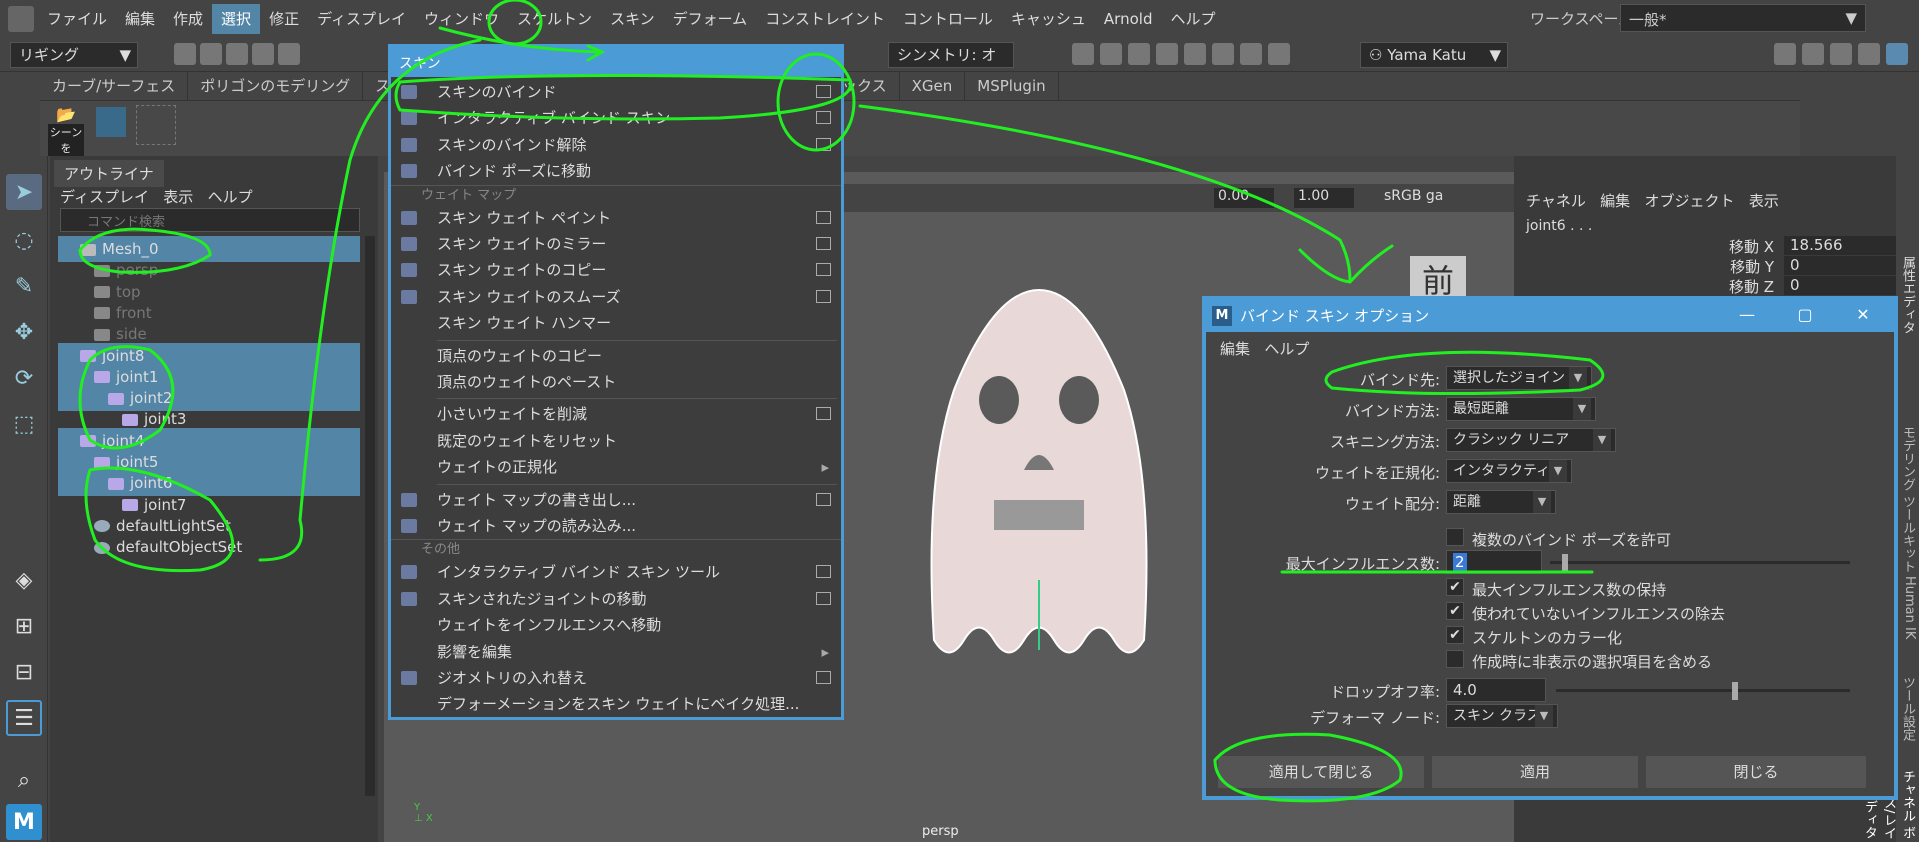  I want to click on menu-6: ウィンドウ, so click(461, 19).